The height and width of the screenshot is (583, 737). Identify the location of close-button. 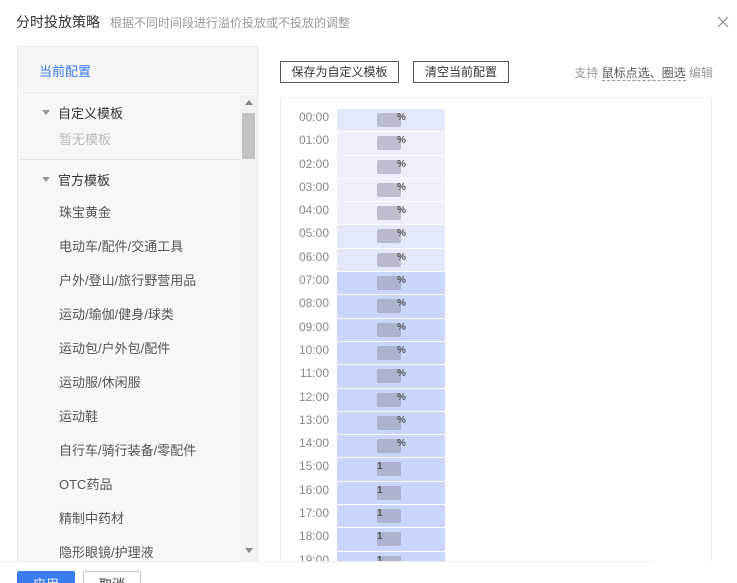
(723, 22).